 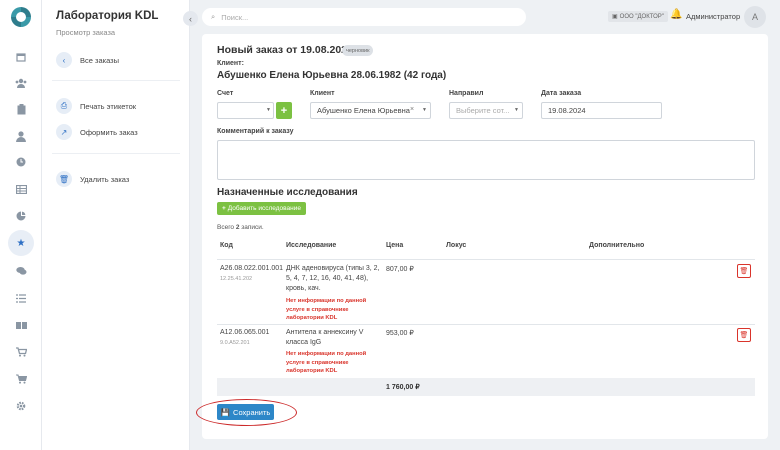 I want to click on star-icon: ★, so click(x=21, y=243).